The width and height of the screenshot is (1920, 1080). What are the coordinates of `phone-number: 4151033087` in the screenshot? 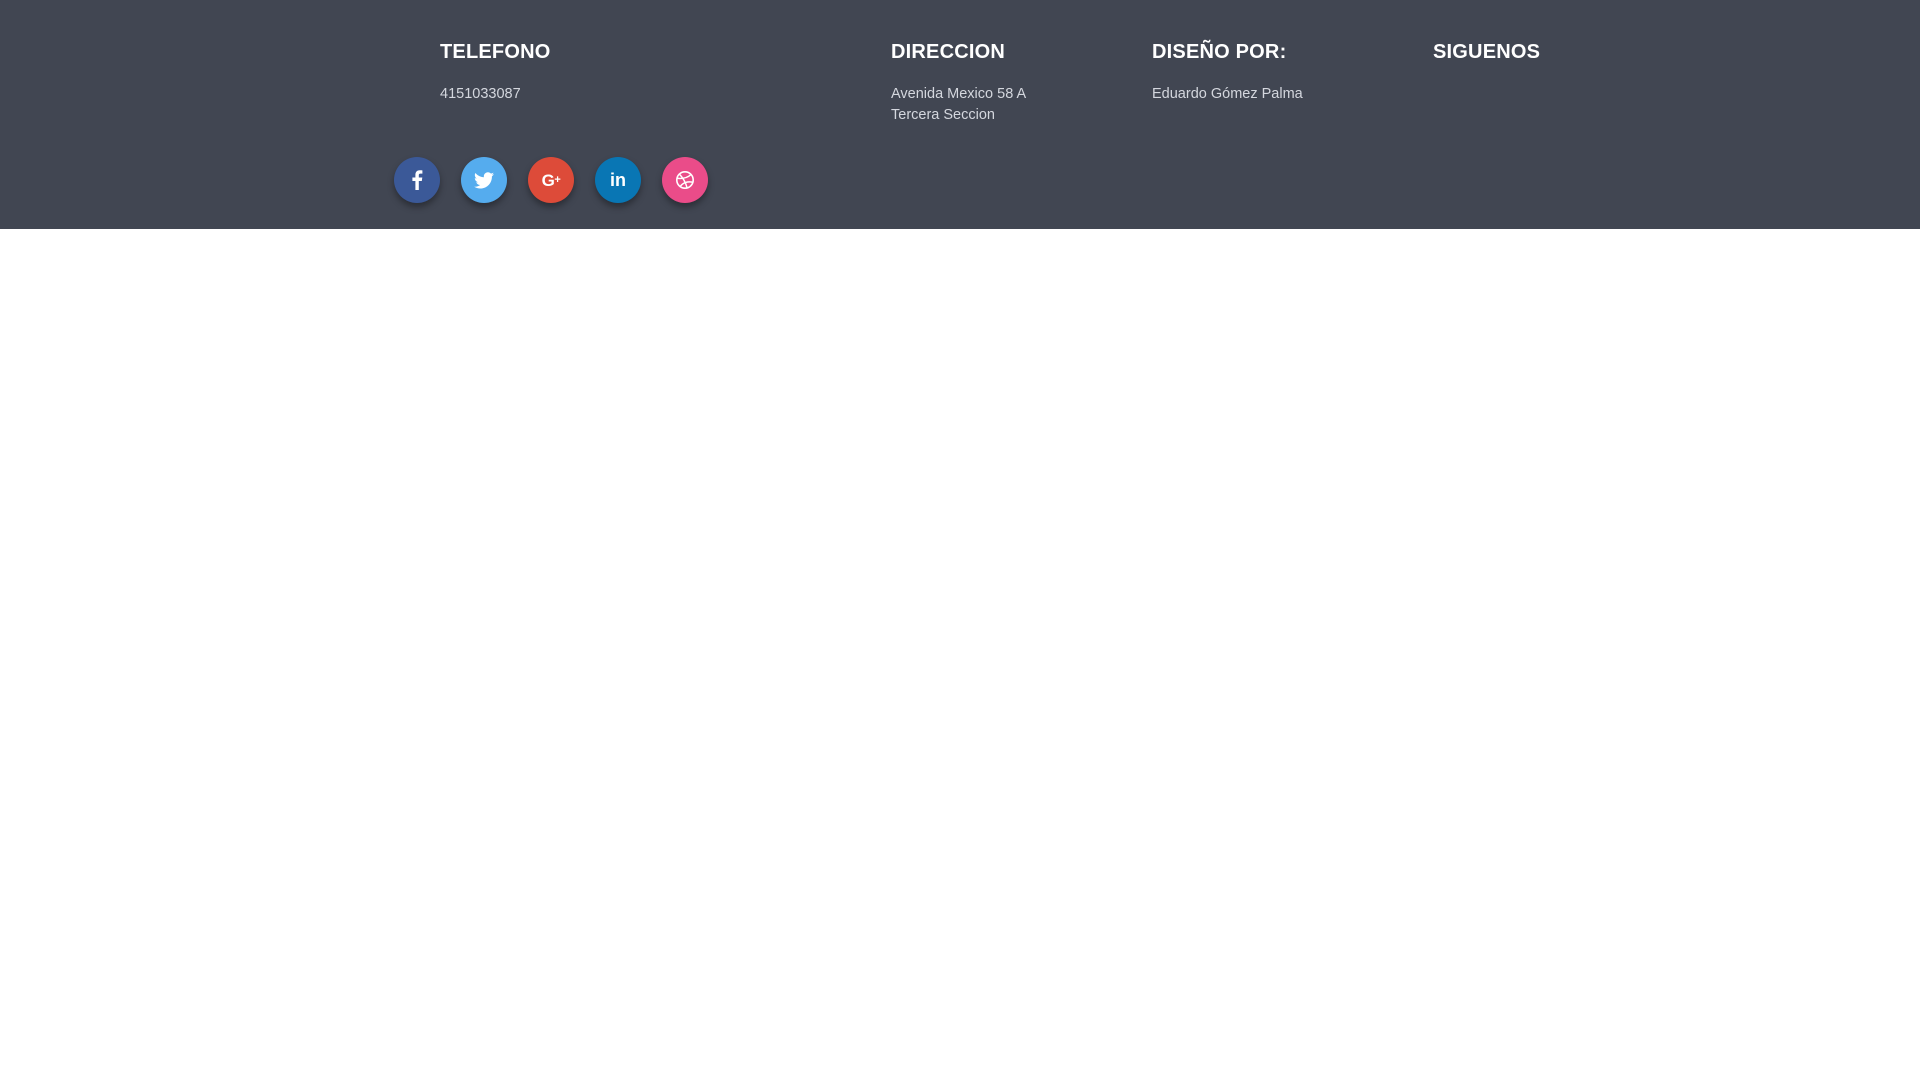 It's located at (480, 94).